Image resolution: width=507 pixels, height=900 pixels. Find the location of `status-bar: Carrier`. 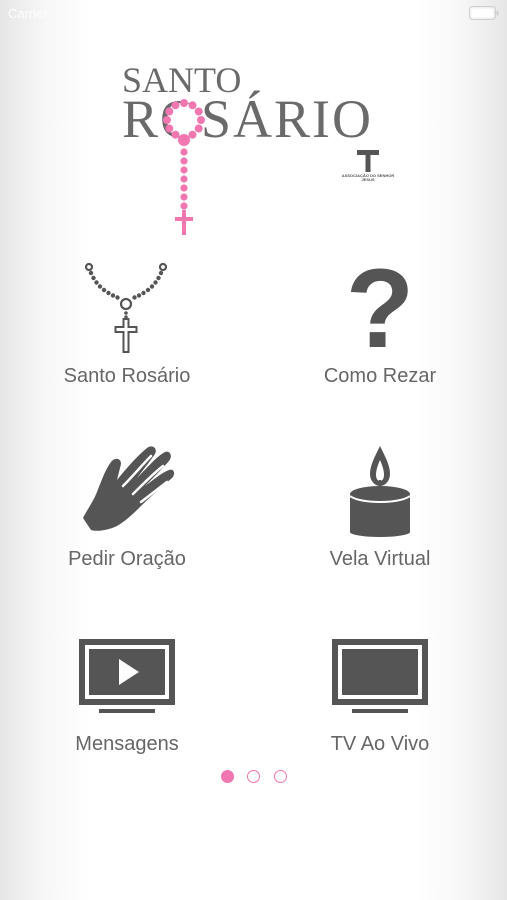

status-bar: Carrier is located at coordinates (253, 14).